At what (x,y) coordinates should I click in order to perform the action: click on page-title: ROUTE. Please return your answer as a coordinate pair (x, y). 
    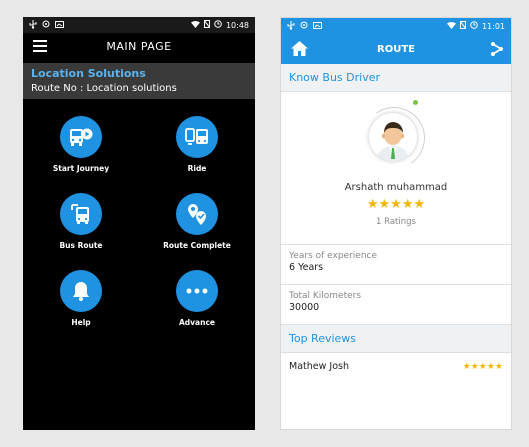
    Looking at the image, I should click on (396, 49).